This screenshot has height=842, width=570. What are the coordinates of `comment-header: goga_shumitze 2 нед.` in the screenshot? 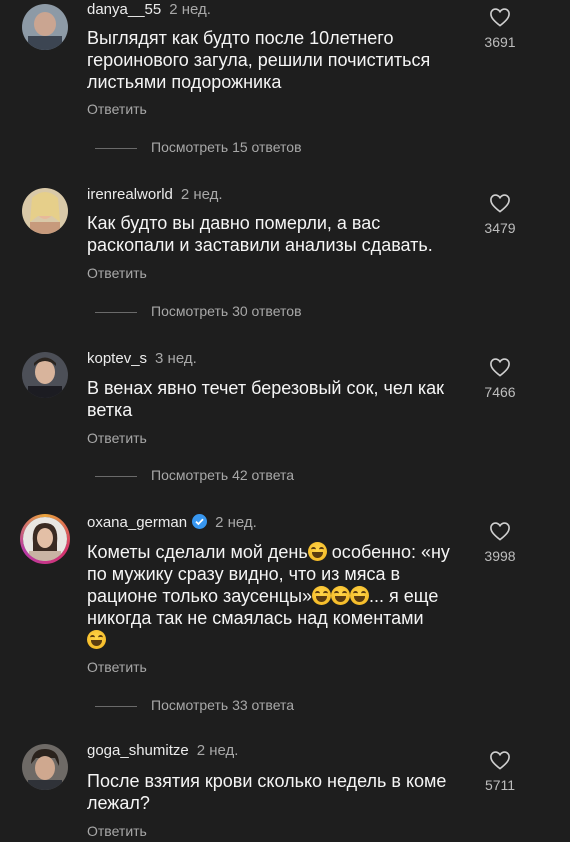 It's located at (162, 750).